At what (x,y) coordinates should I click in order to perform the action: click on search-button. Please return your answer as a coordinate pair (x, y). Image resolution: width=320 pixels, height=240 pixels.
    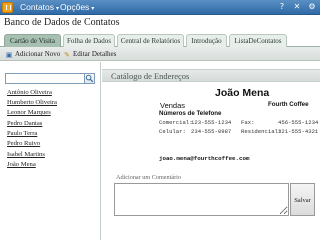
    Looking at the image, I should click on (89, 78).